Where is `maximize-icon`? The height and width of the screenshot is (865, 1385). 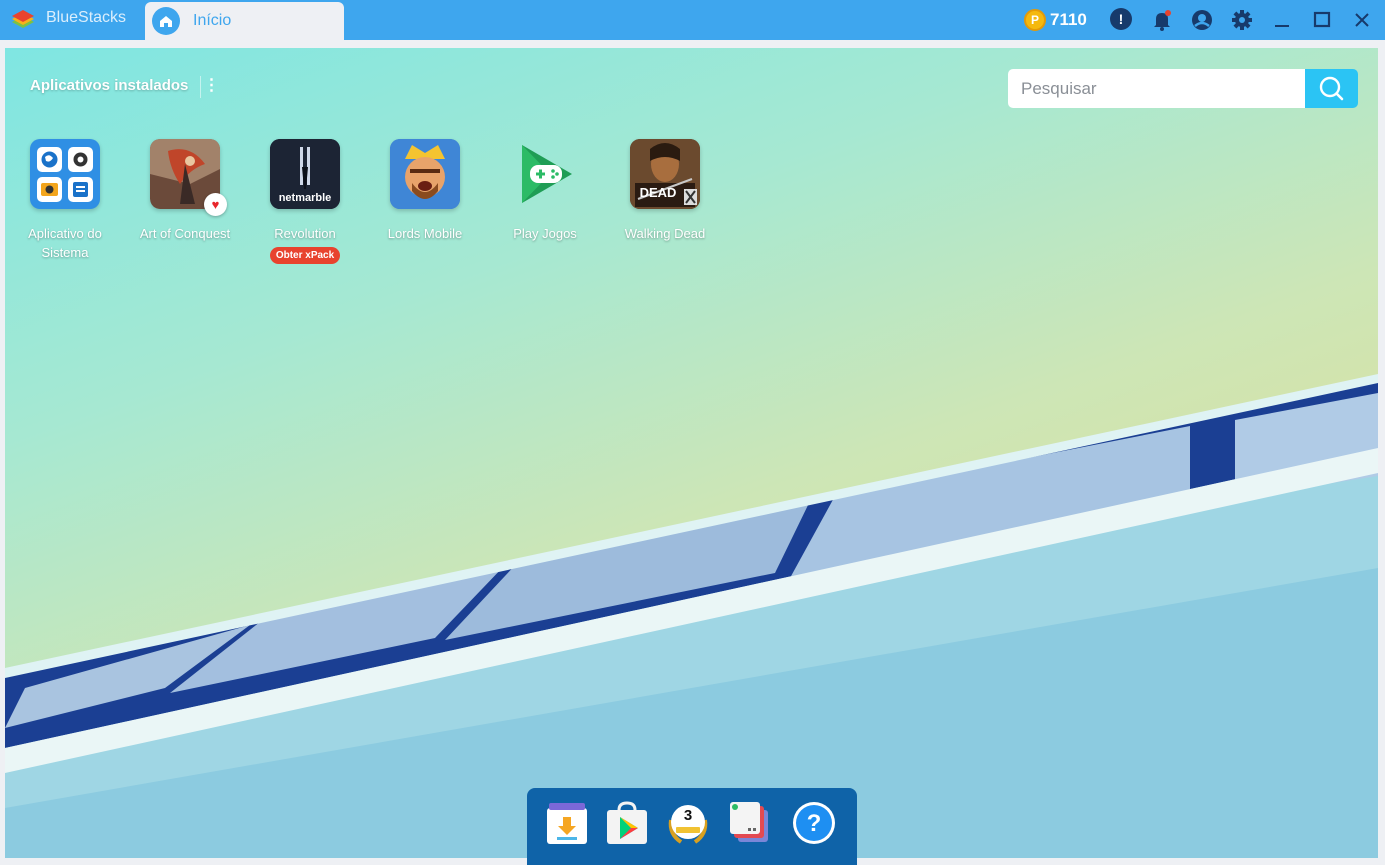 maximize-icon is located at coordinates (1322, 20).